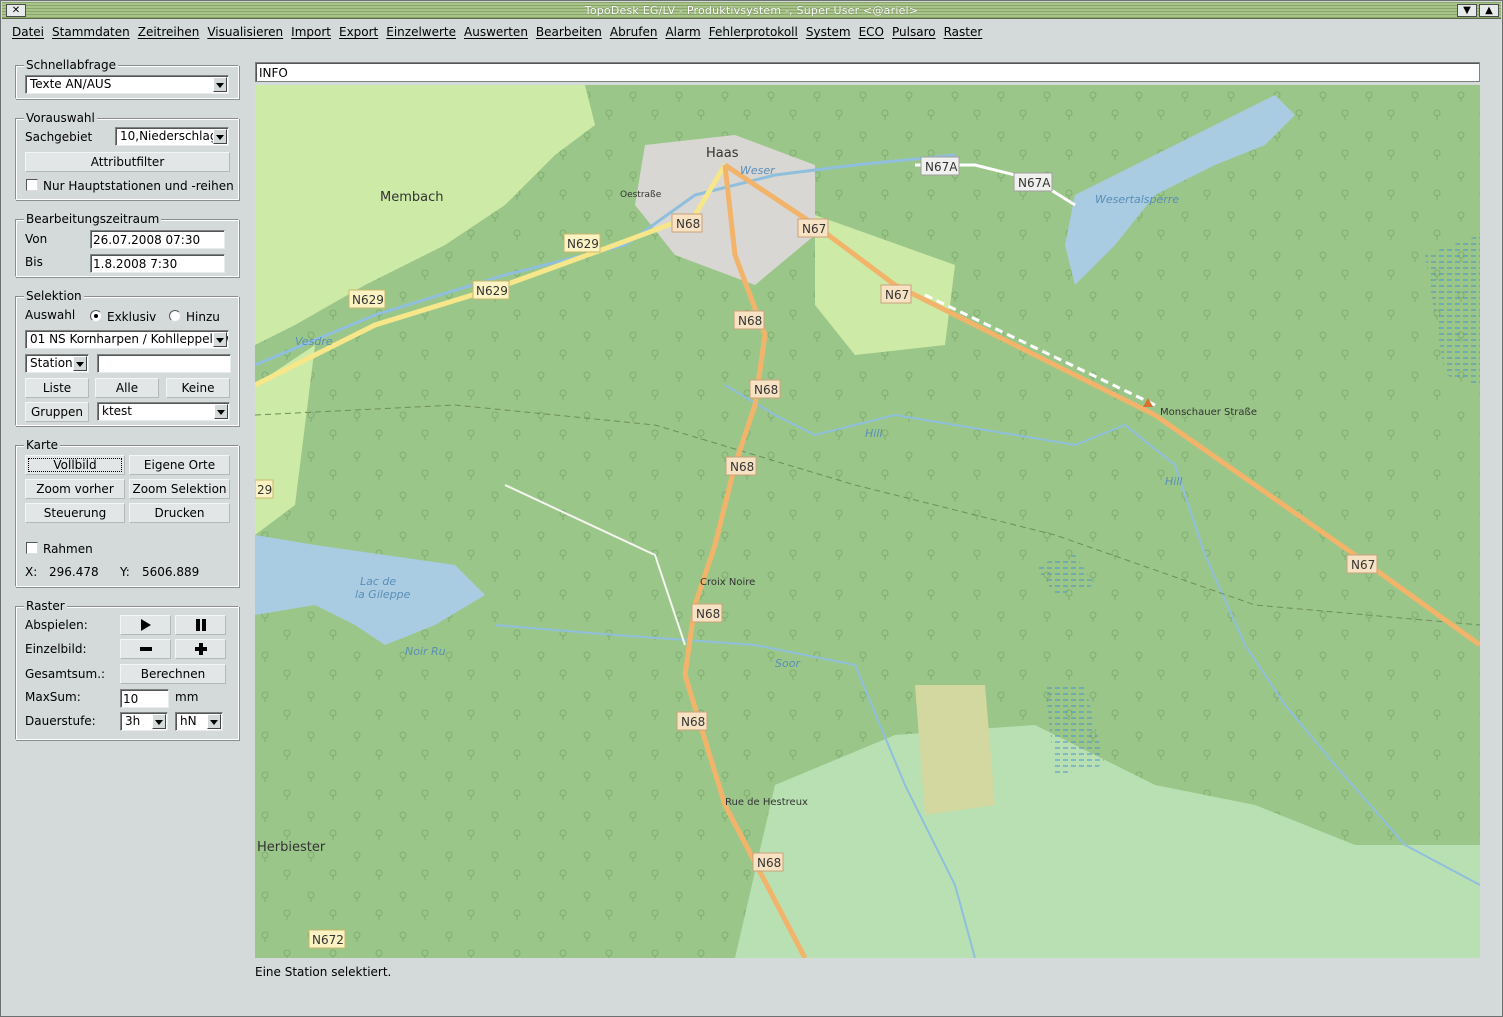 This screenshot has height=1017, width=1503. Describe the element at coordinates (1467, 10) in the screenshot. I see `minimize-icon: ▼` at that location.